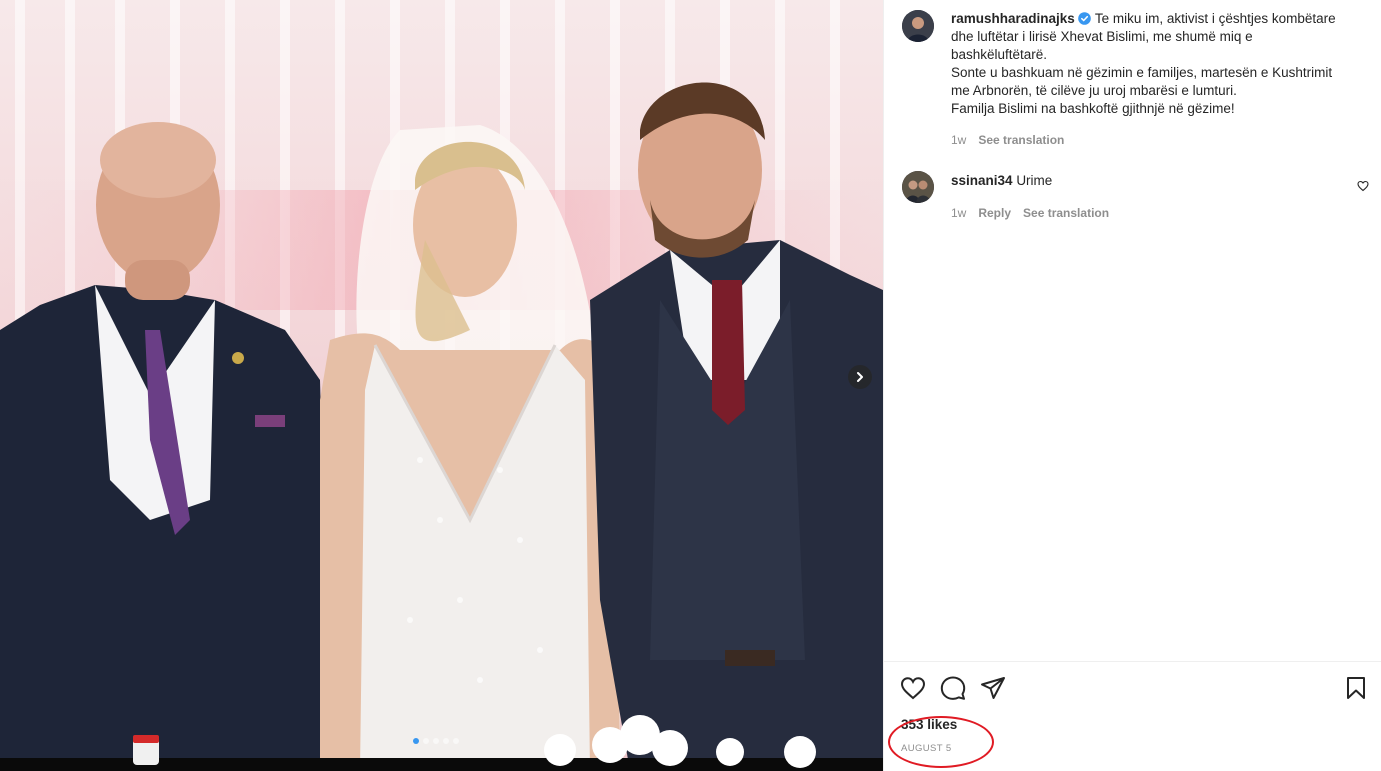  I want to click on heart-icon, so click(913, 688).